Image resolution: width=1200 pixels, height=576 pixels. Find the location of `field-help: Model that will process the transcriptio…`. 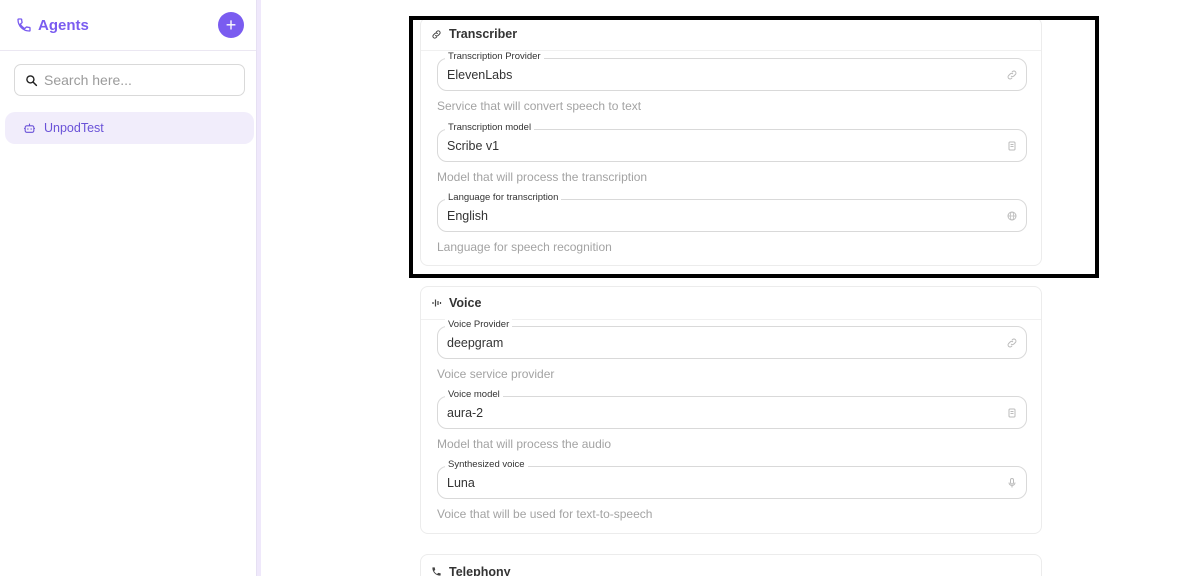

field-help: Model that will process the transcriptio… is located at coordinates (542, 177).